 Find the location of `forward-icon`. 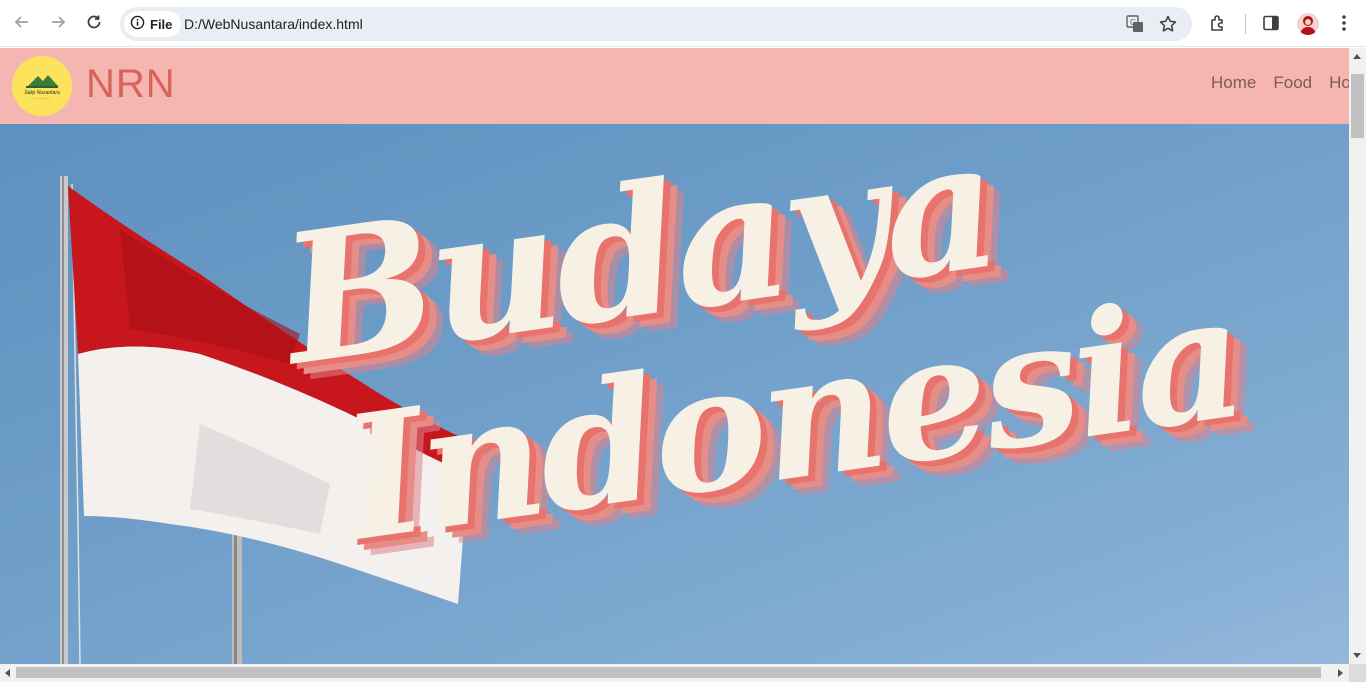

forward-icon is located at coordinates (58, 22).